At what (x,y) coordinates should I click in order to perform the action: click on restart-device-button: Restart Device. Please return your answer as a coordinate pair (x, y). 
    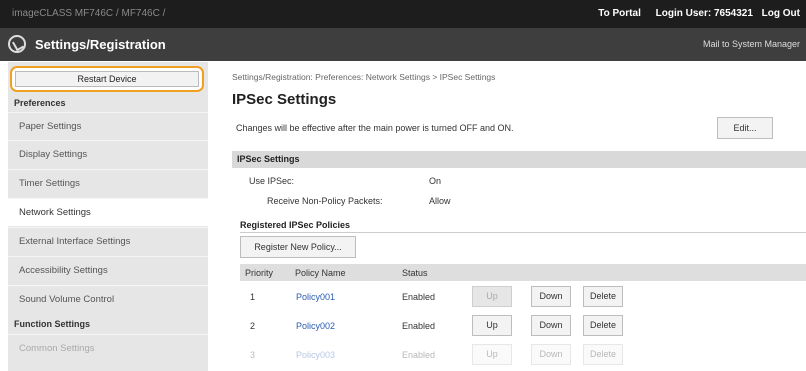
    Looking at the image, I should click on (107, 79).